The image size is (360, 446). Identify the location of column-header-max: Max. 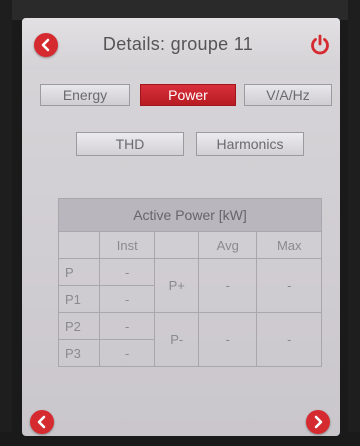
(289, 245).